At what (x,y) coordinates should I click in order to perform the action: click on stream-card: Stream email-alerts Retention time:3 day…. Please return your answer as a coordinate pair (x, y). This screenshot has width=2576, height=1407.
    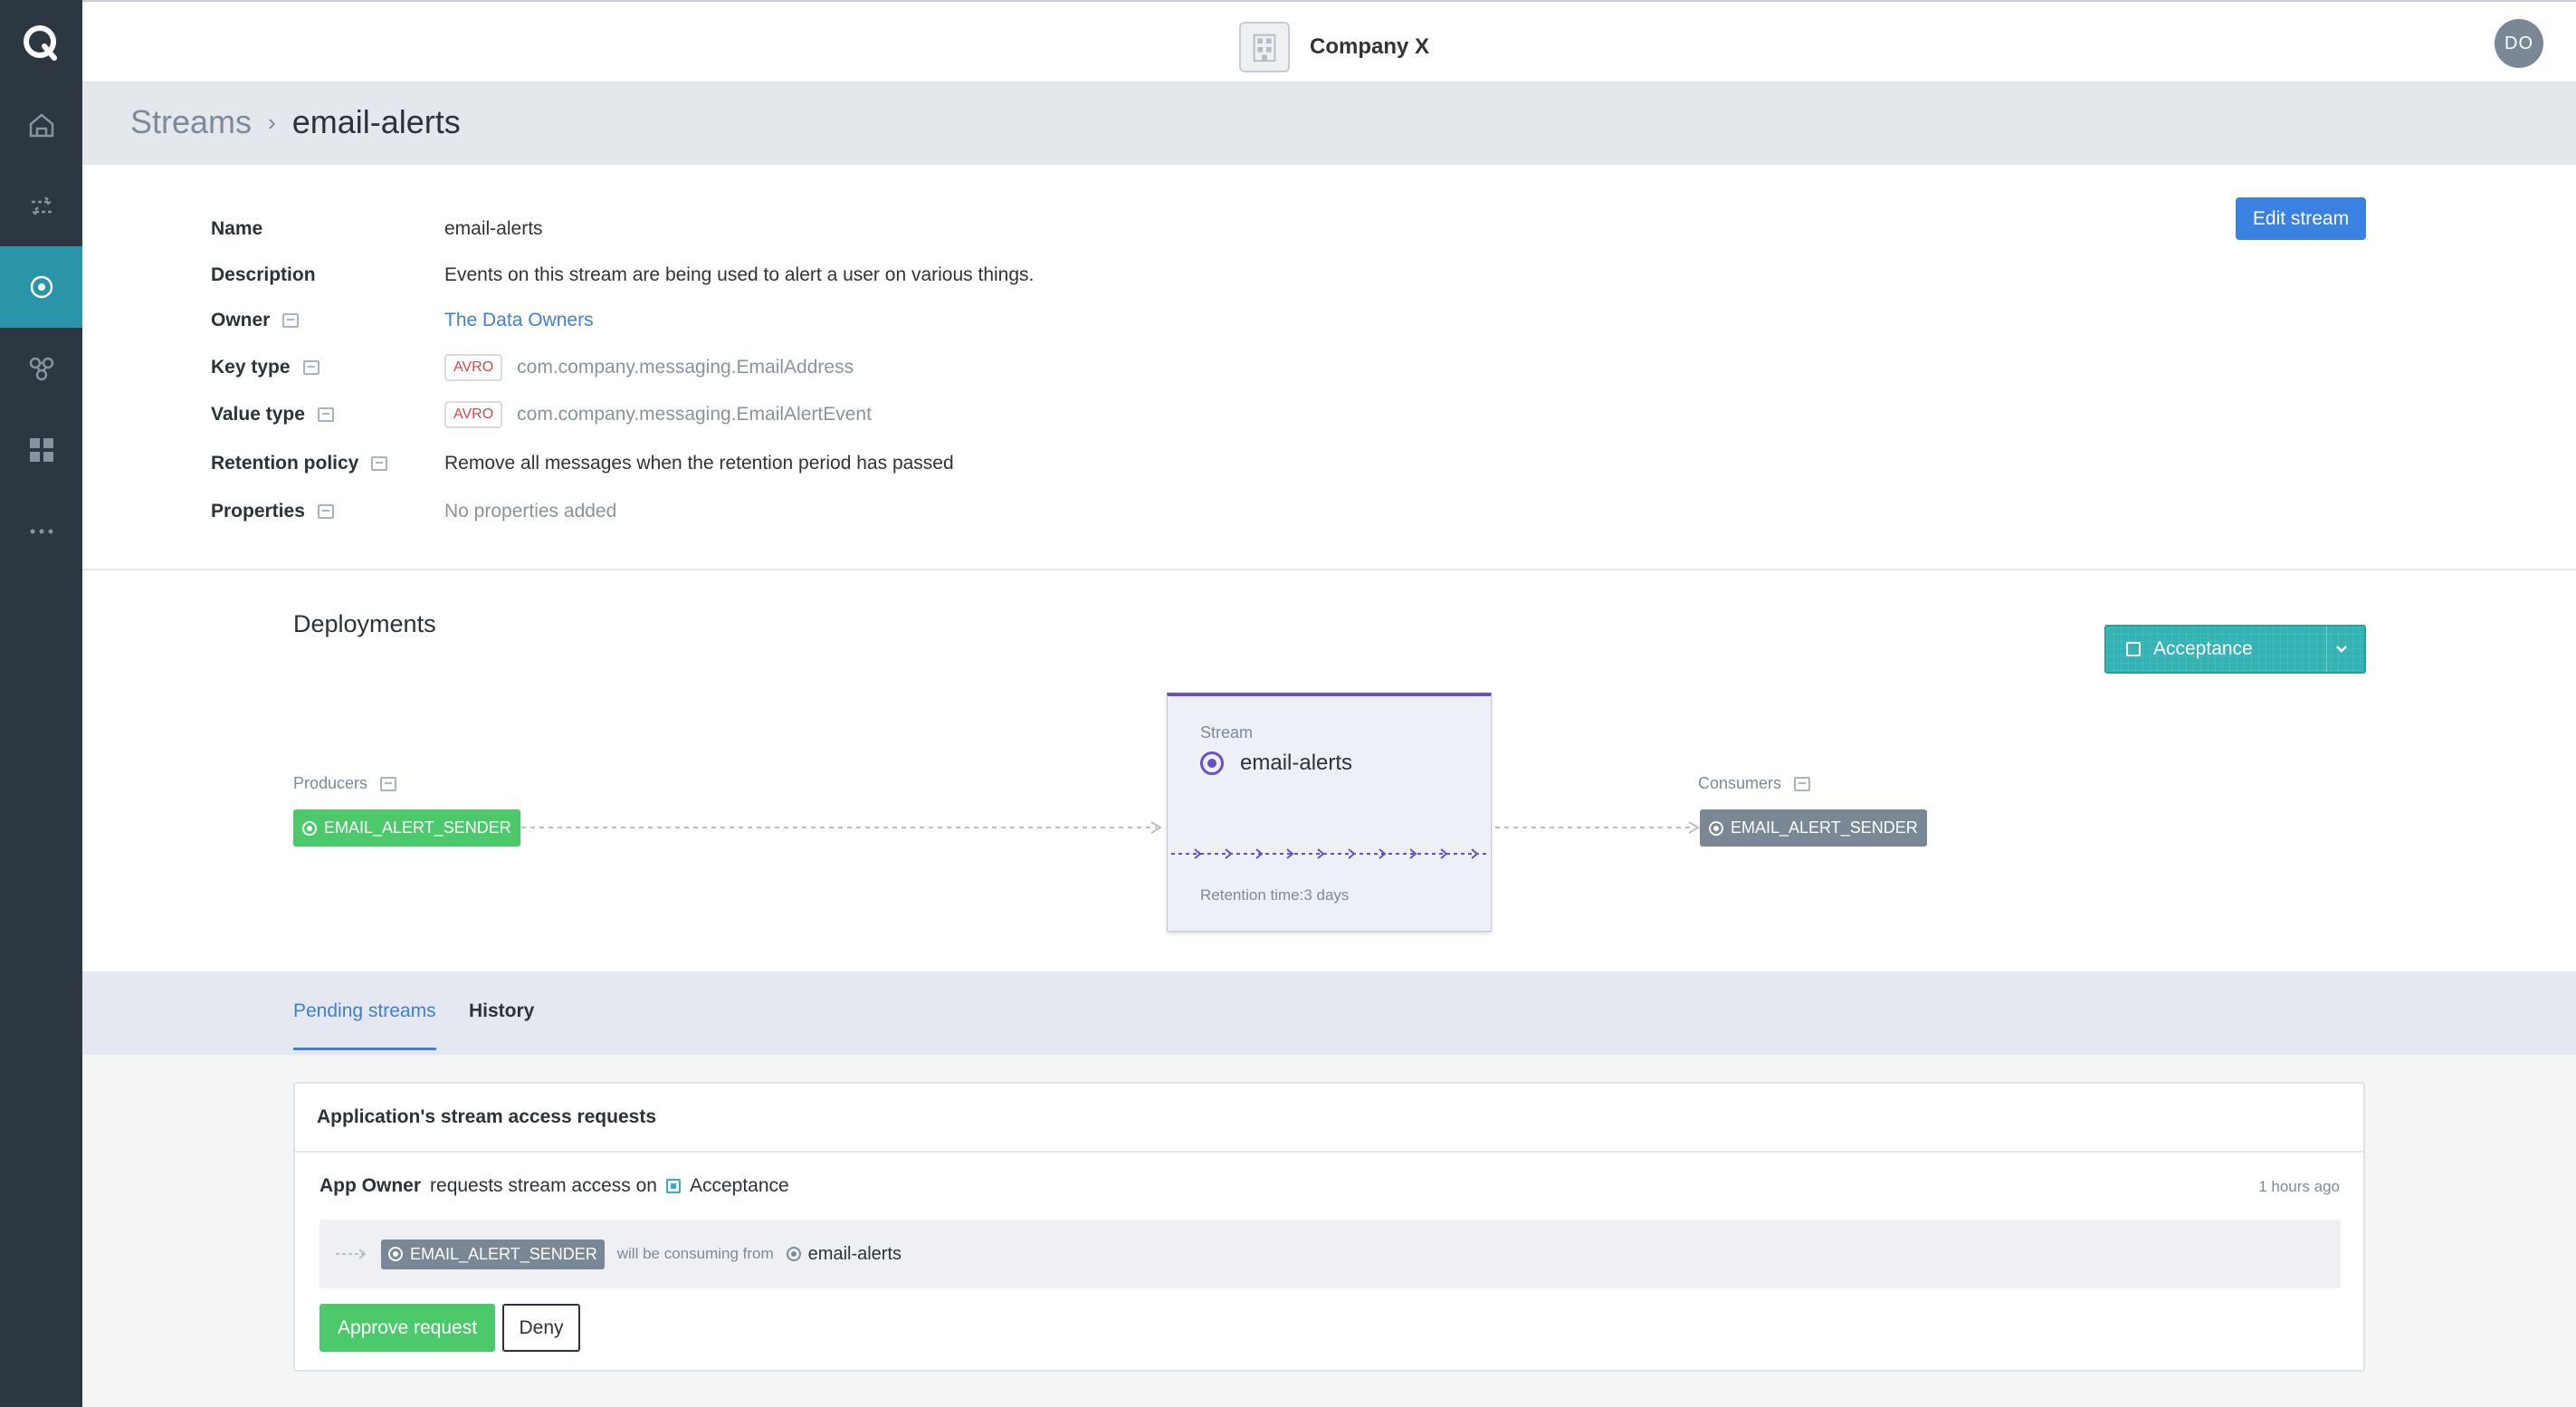
    Looking at the image, I should click on (1330, 812).